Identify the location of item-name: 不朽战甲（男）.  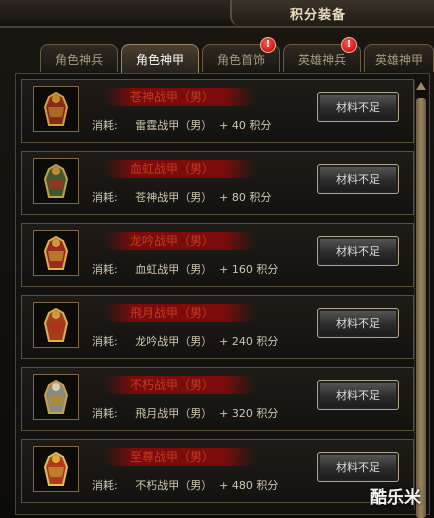
(179, 385).